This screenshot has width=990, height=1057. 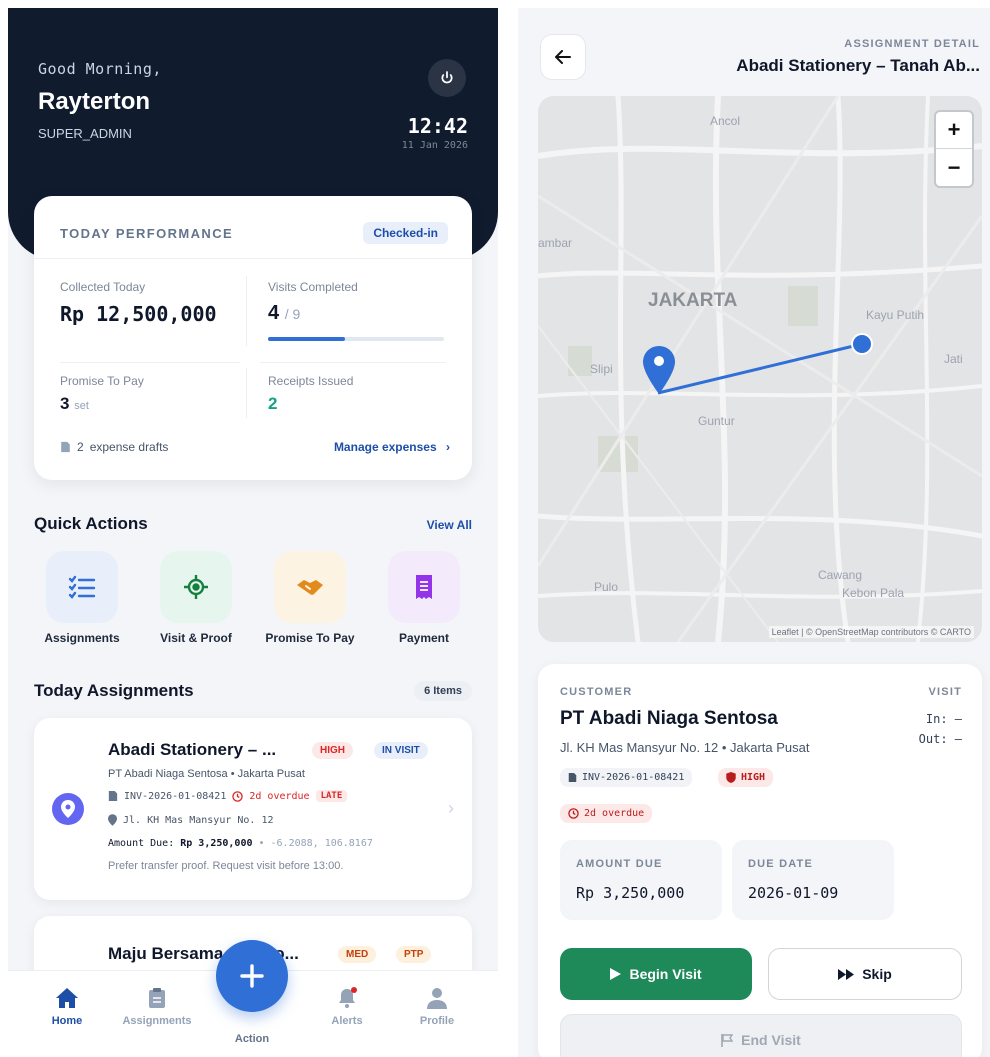 I want to click on user-name: Rayterton, so click(x=94, y=101).